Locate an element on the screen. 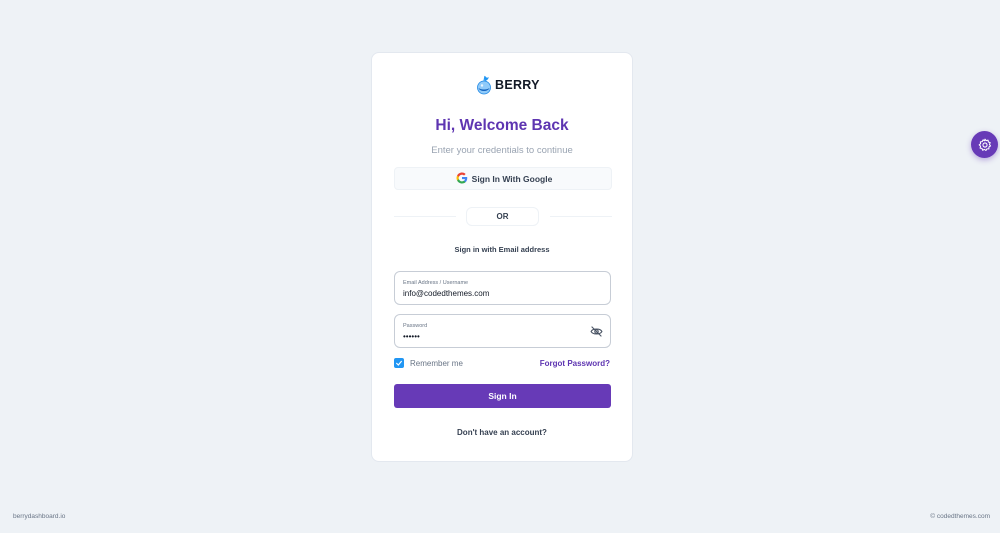  brand-name: BERRY is located at coordinates (517, 85).